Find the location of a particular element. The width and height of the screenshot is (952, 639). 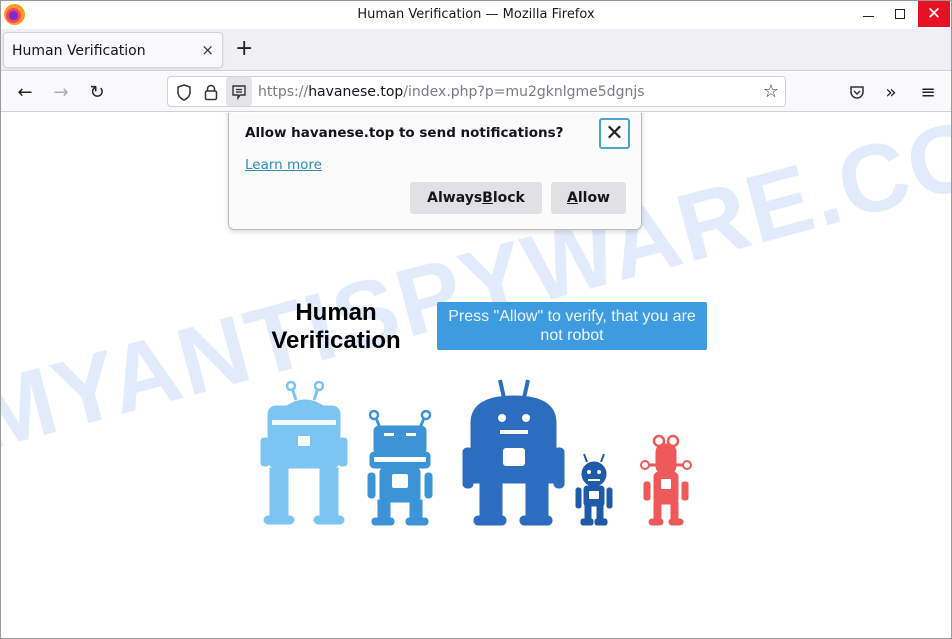

back-button: ← is located at coordinates (25, 92).